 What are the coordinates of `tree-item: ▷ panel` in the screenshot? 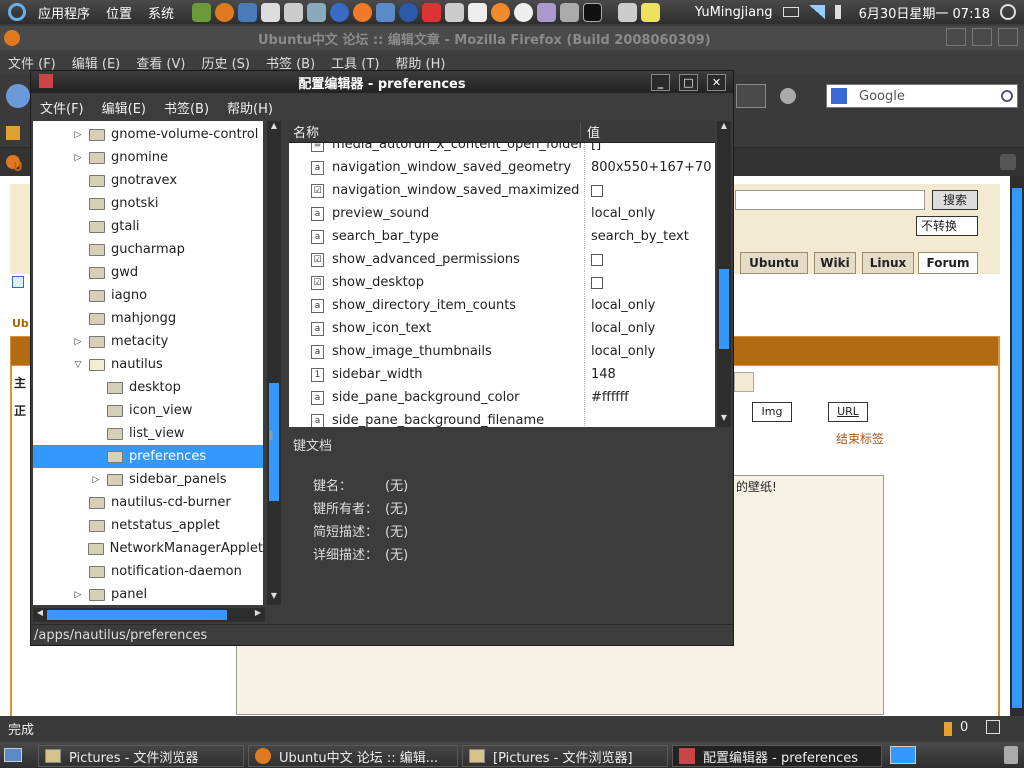 It's located at (148, 594).